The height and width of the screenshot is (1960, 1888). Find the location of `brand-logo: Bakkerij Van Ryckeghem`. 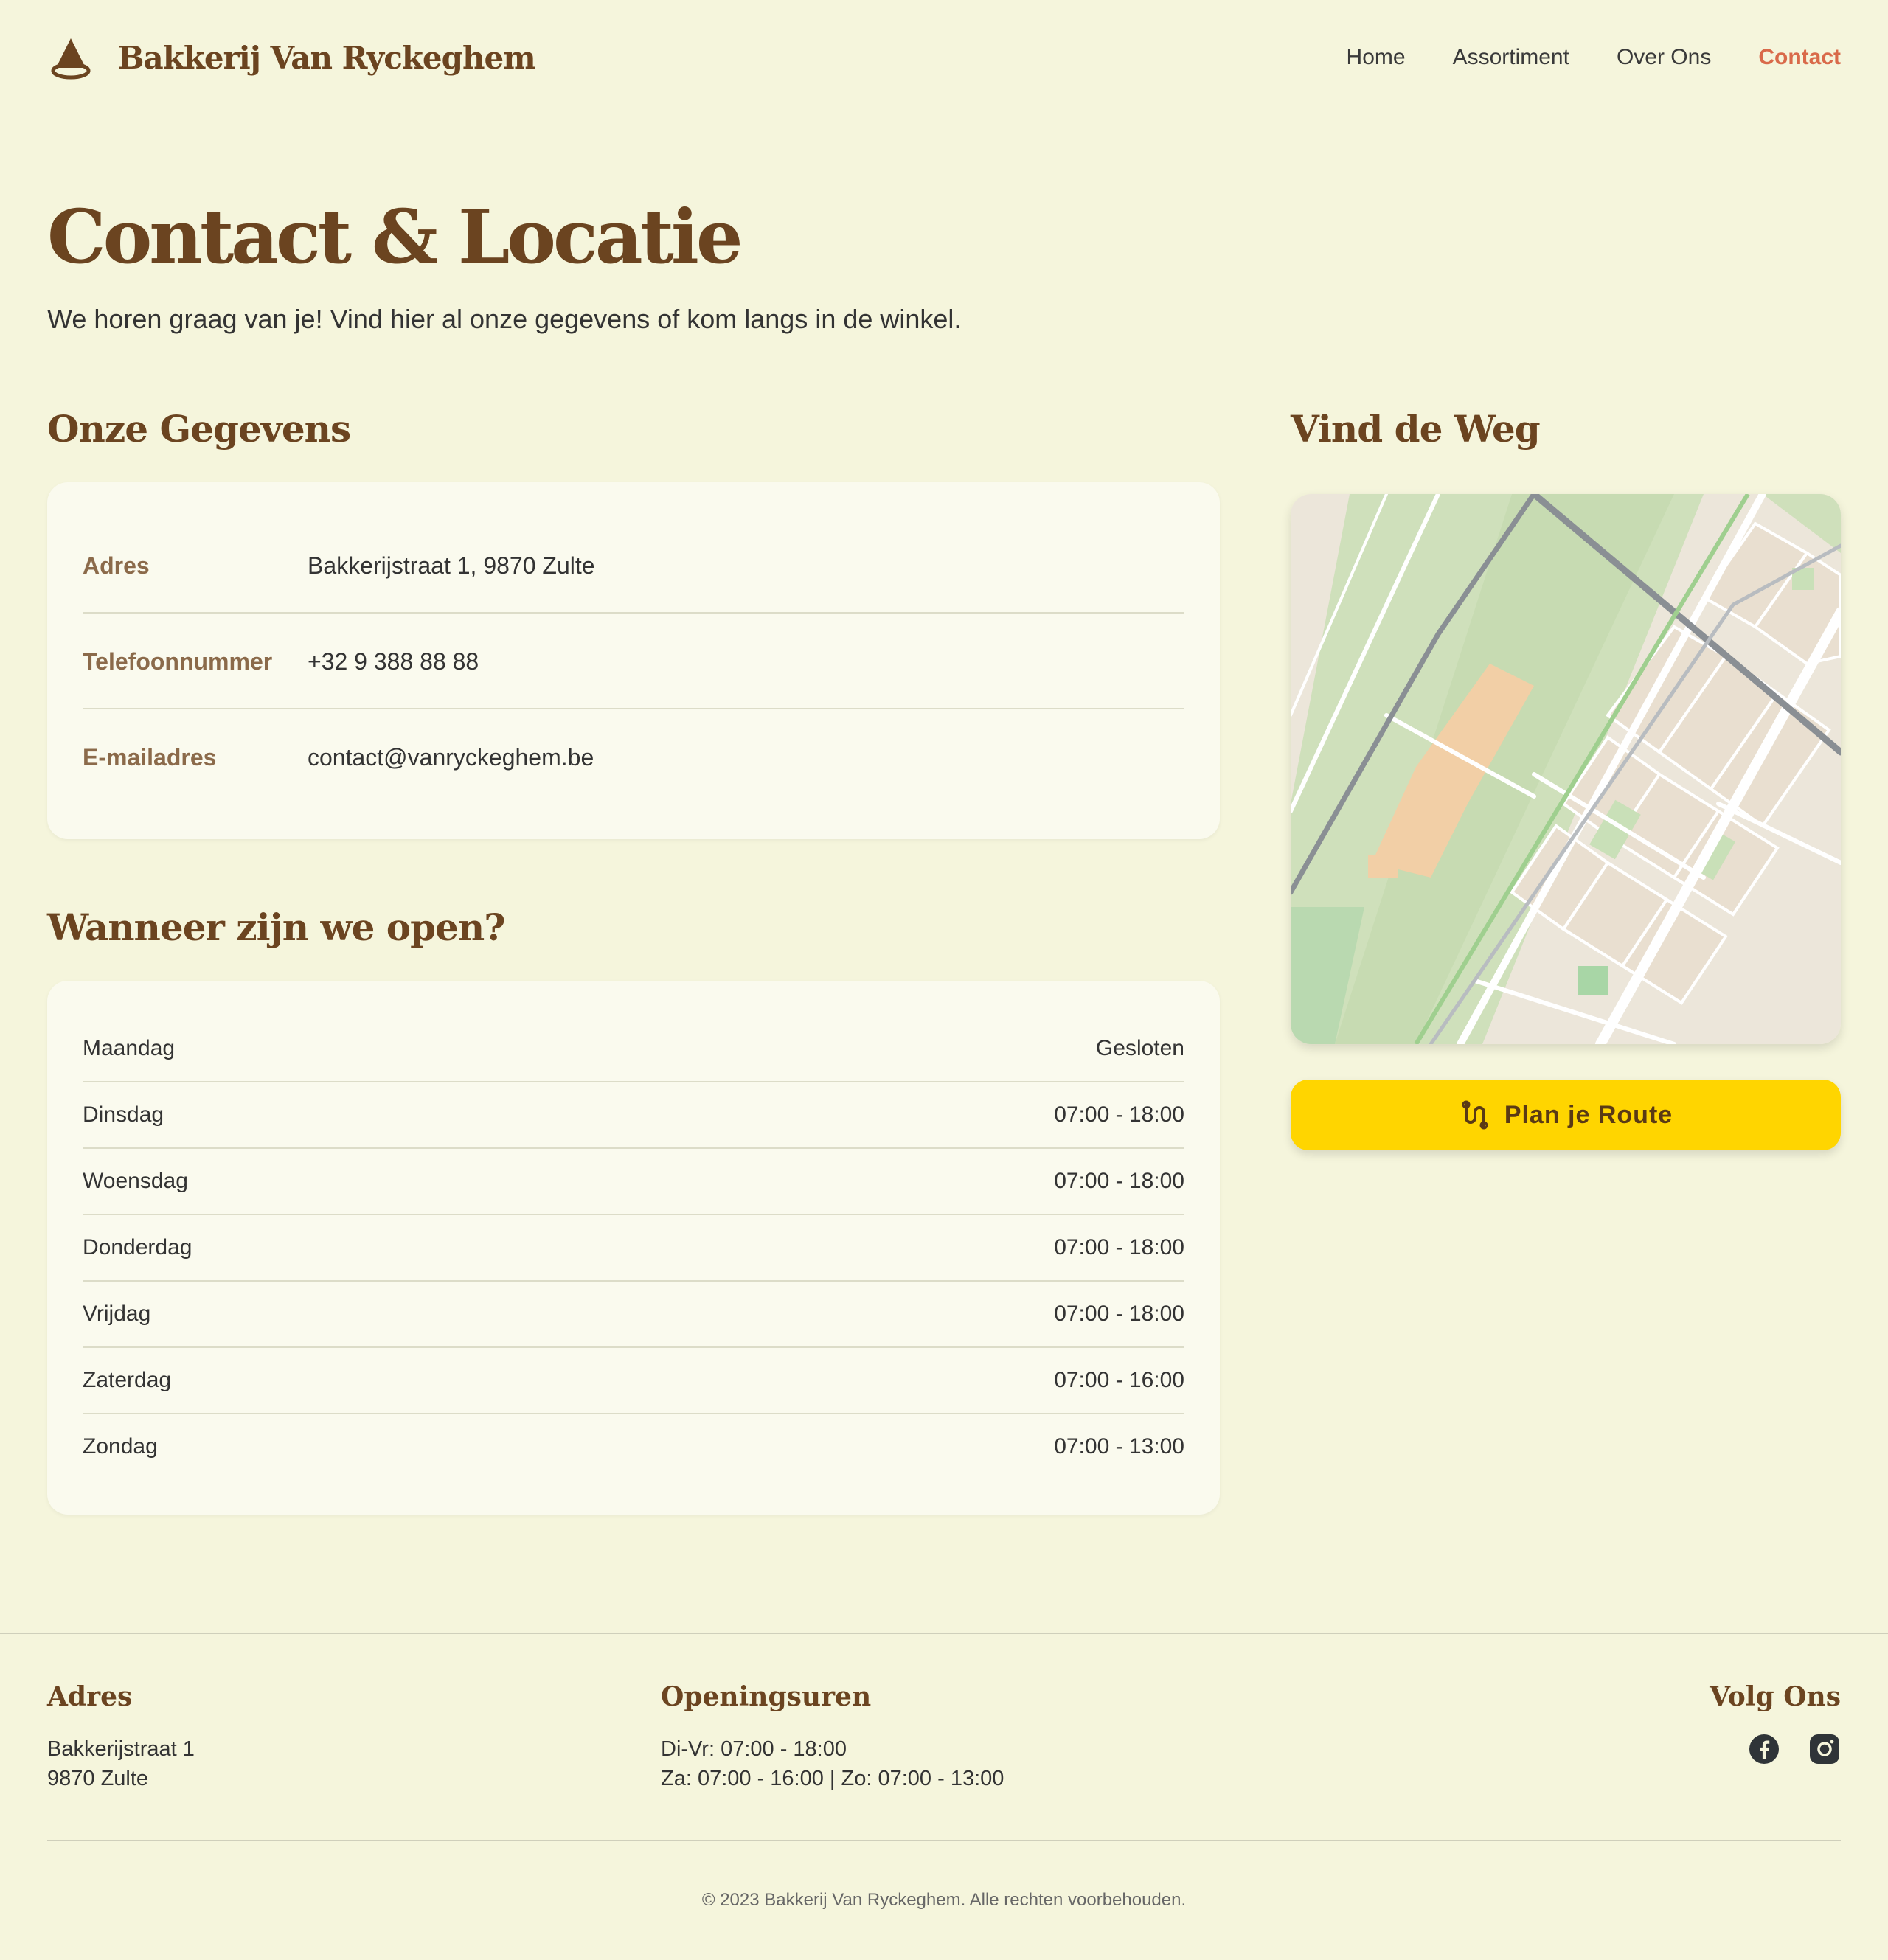

brand-logo: Bakkerij Van Ryckeghem is located at coordinates (291, 57).